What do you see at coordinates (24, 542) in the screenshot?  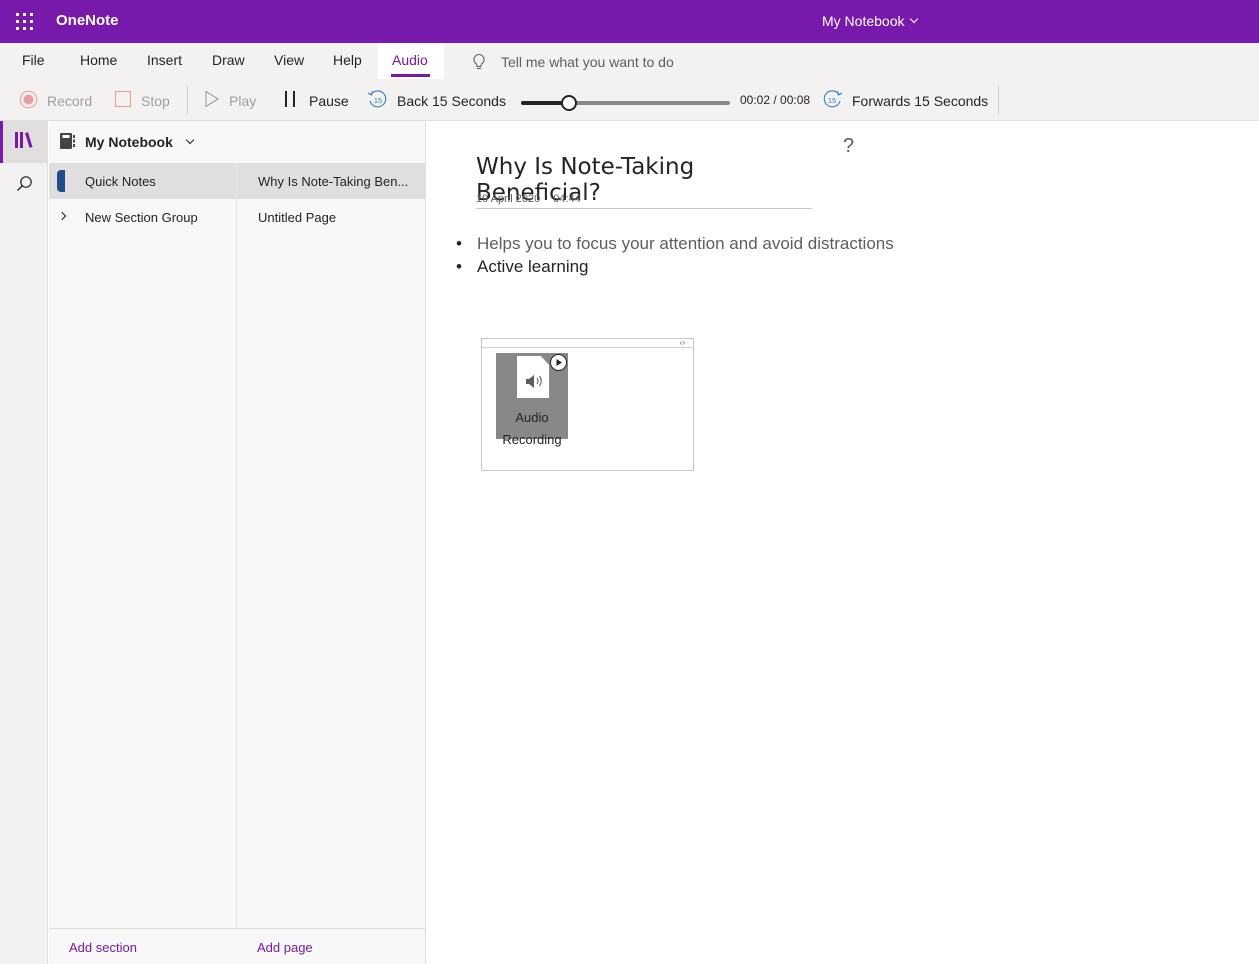 I see `left-rail` at bounding box center [24, 542].